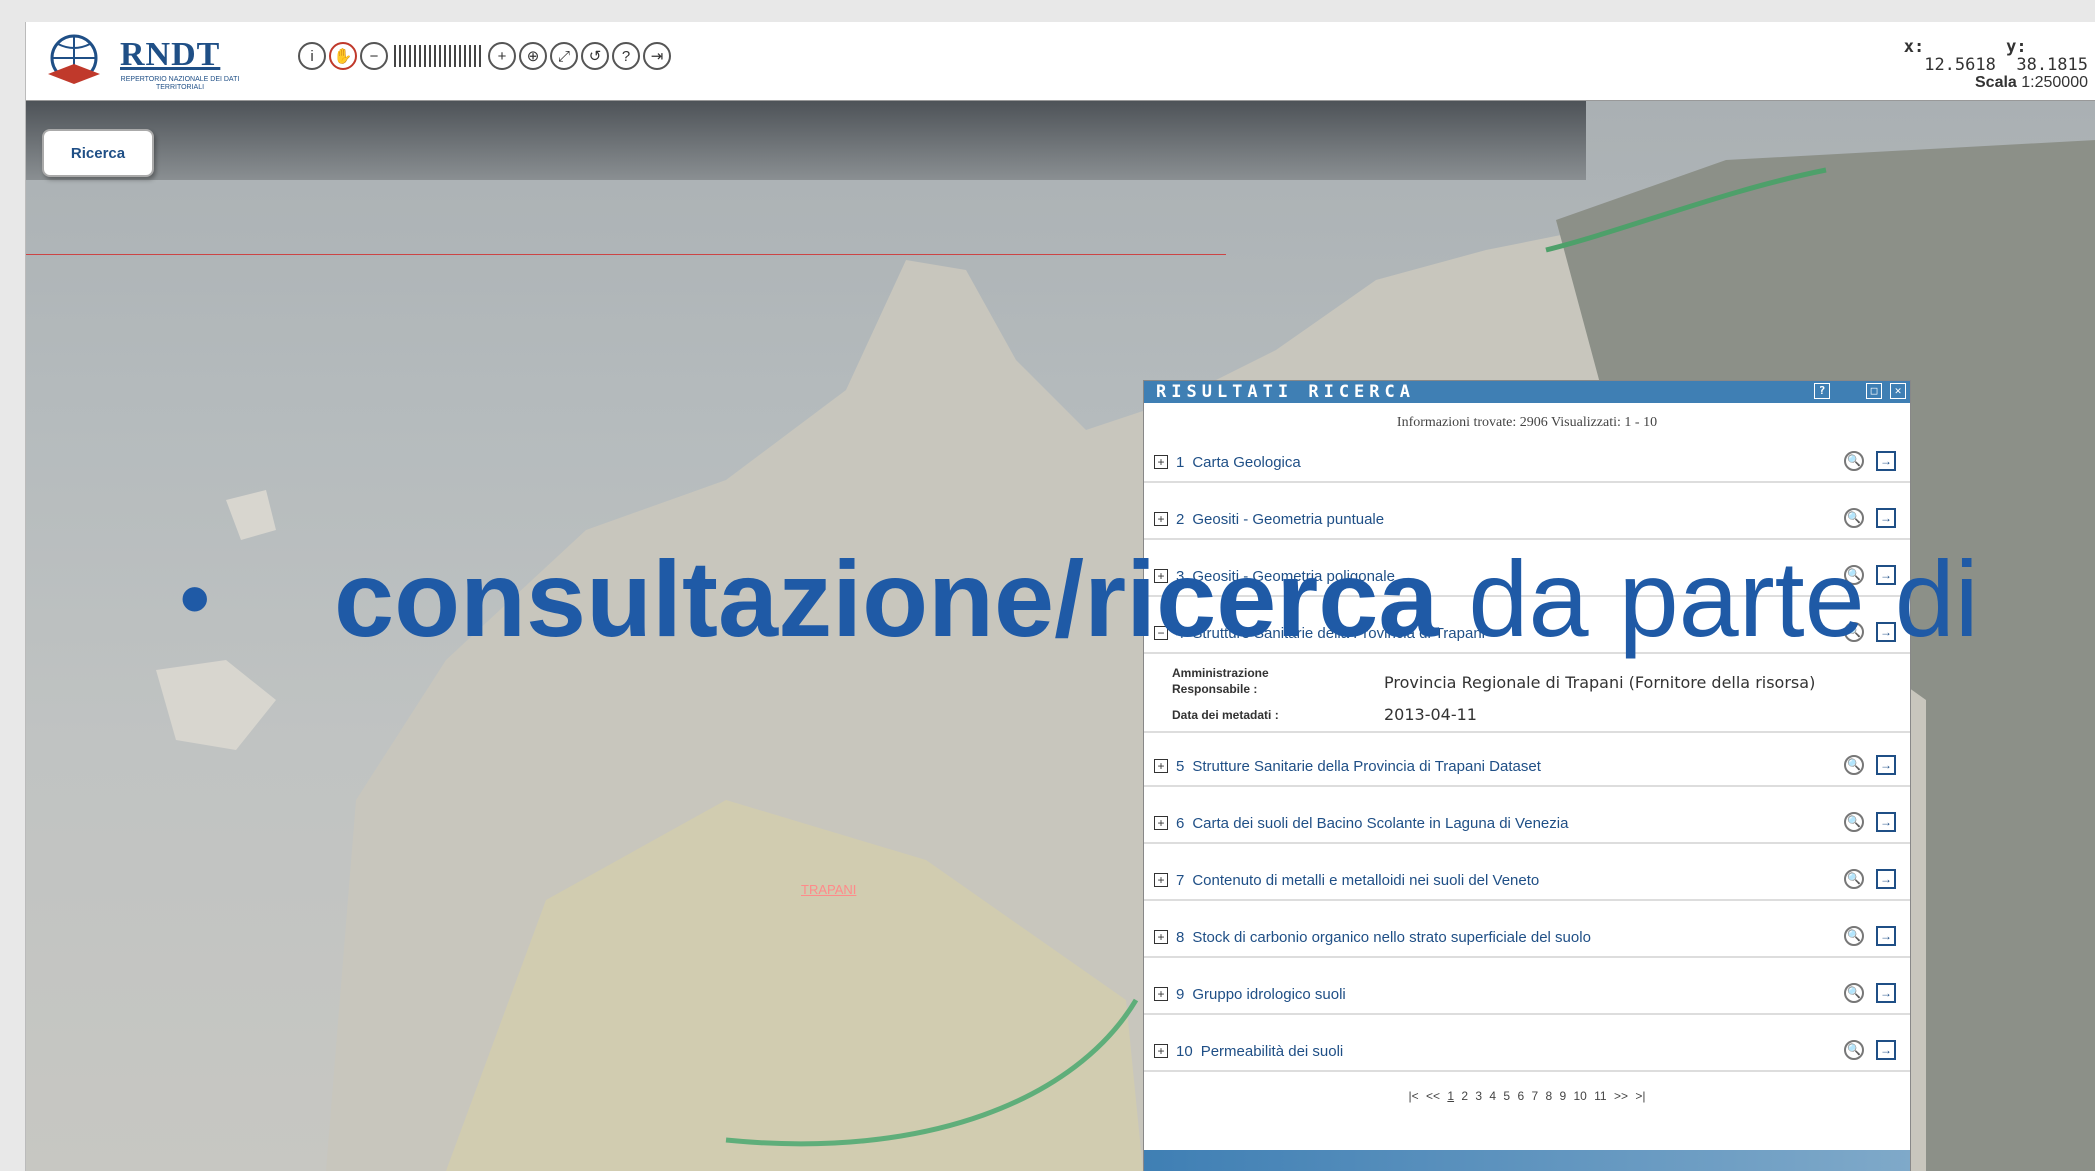 The width and height of the screenshot is (2095, 1171). What do you see at coordinates (657, 56) in the screenshot?
I see `exit-icon: ⇥` at bounding box center [657, 56].